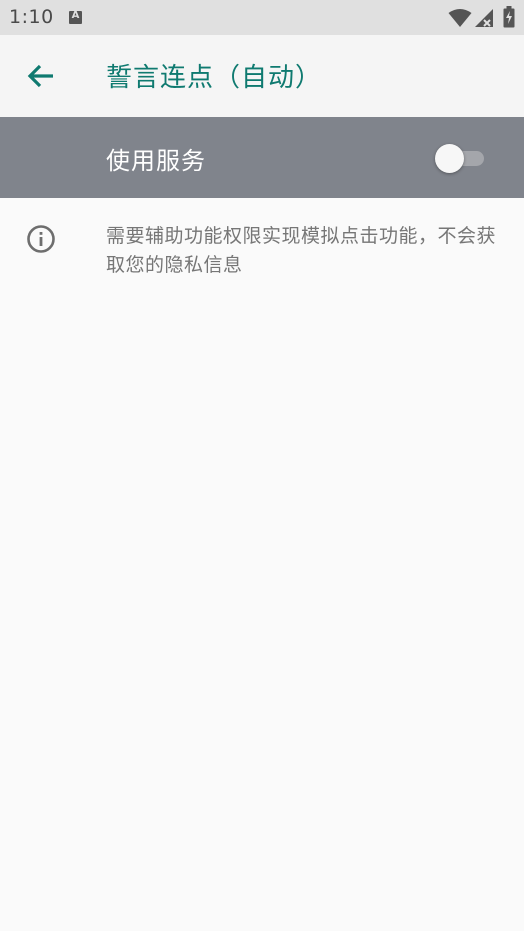 This screenshot has height=931, width=524. I want to click on back-button, so click(41, 76).